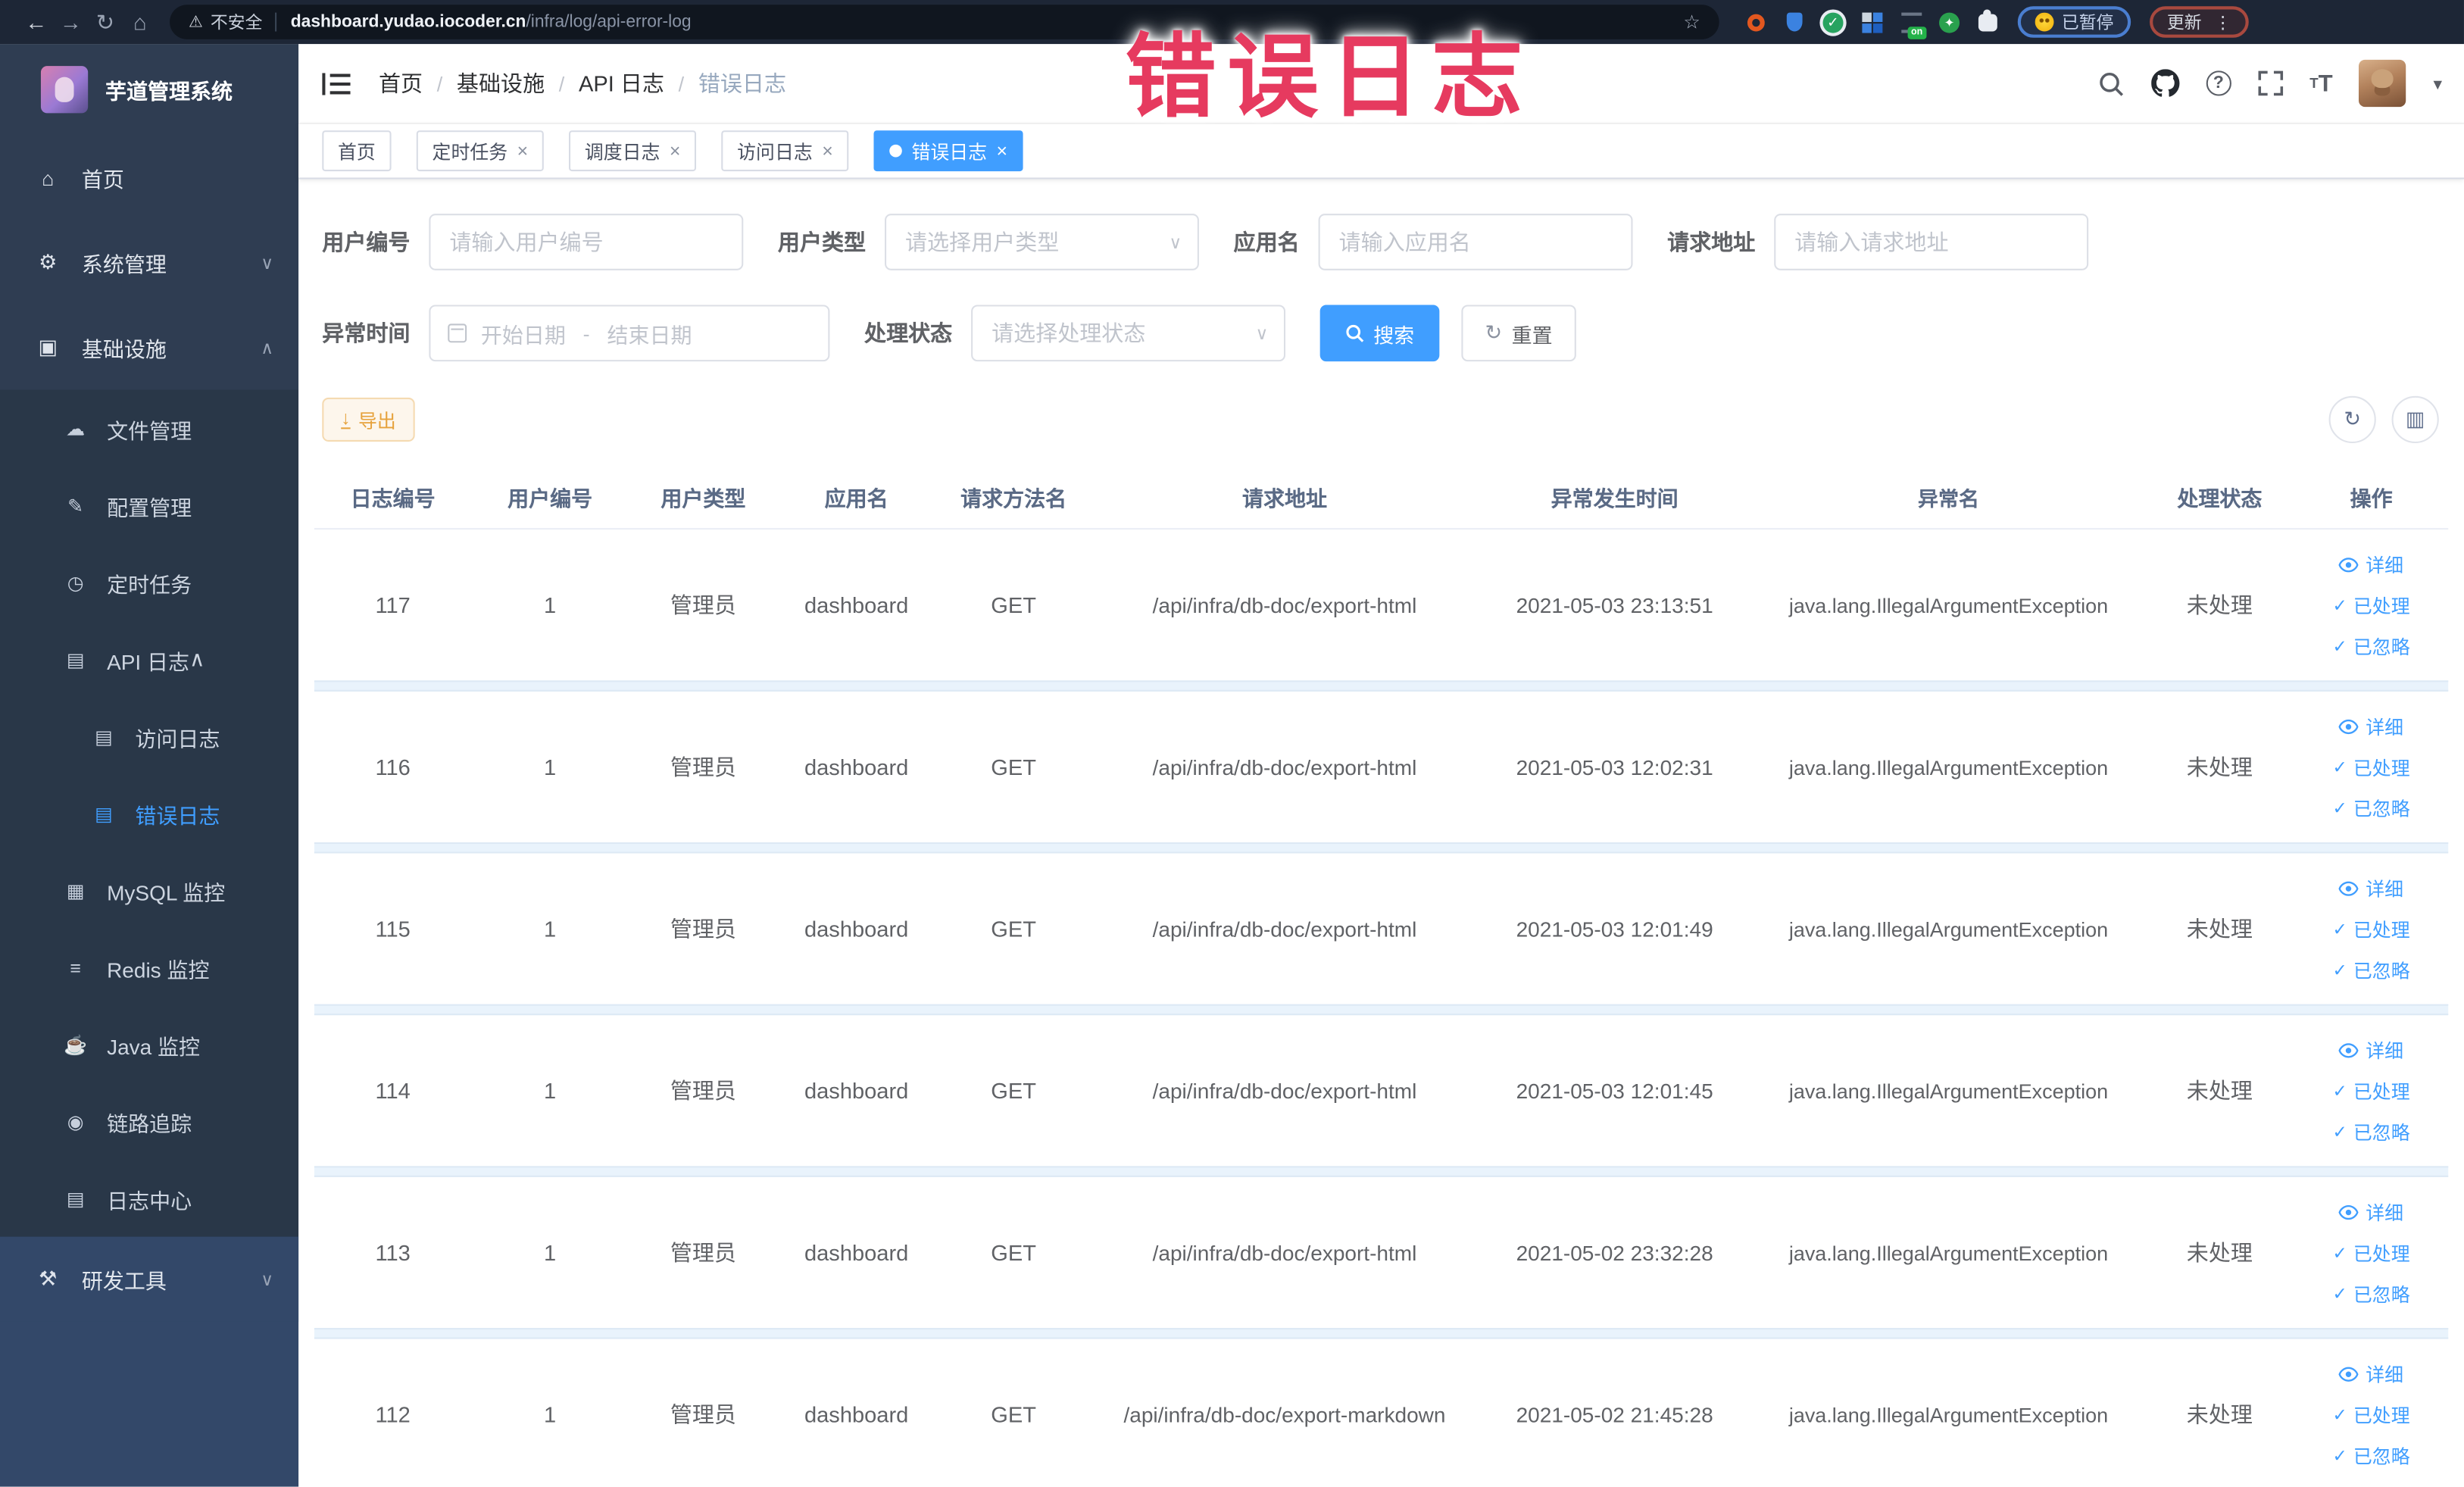 The height and width of the screenshot is (1487, 2464). What do you see at coordinates (149, 582) in the screenshot?
I see `sidebar-item-scheduled-jobs: ◷ 定时任务` at bounding box center [149, 582].